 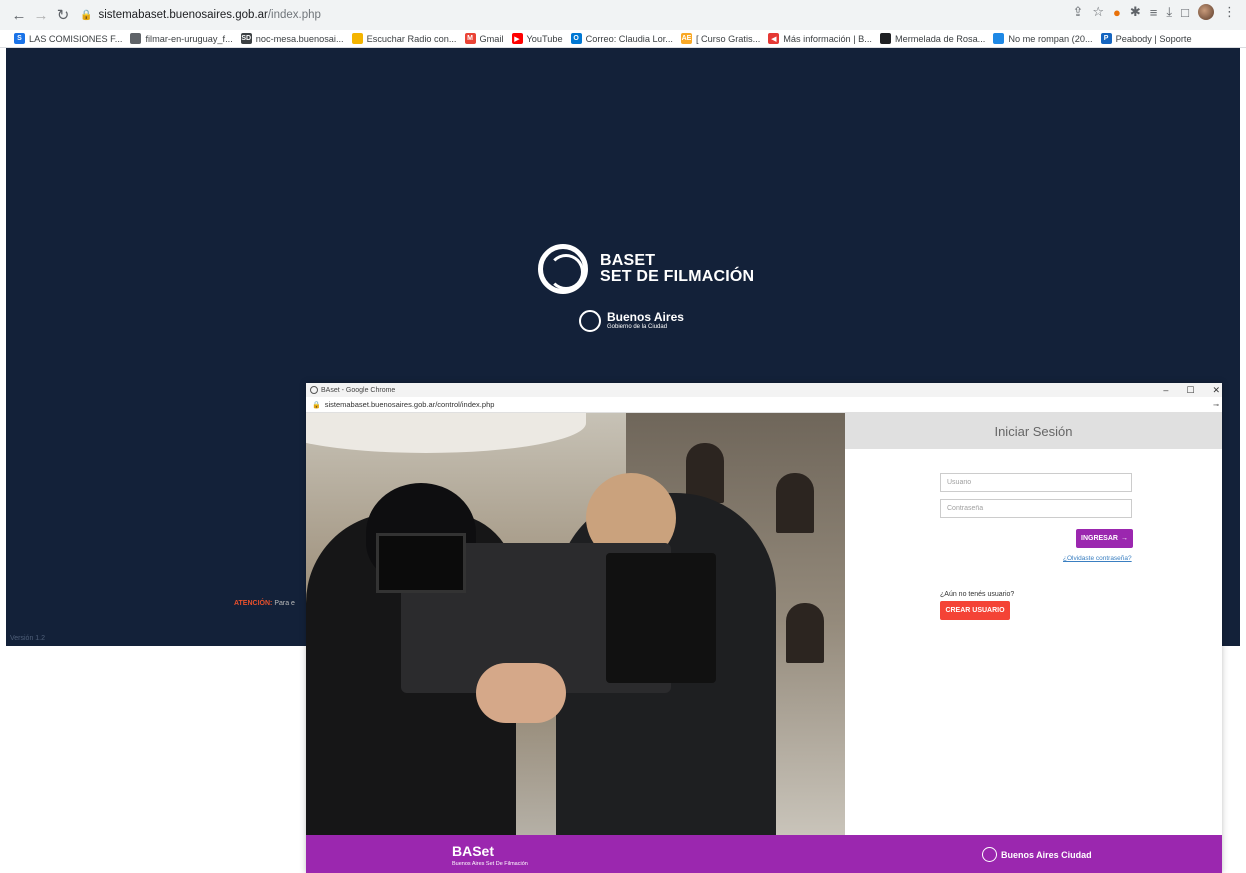 What do you see at coordinates (1099, 538) in the screenshot?
I see `ingresar-label: INGRESAR` at bounding box center [1099, 538].